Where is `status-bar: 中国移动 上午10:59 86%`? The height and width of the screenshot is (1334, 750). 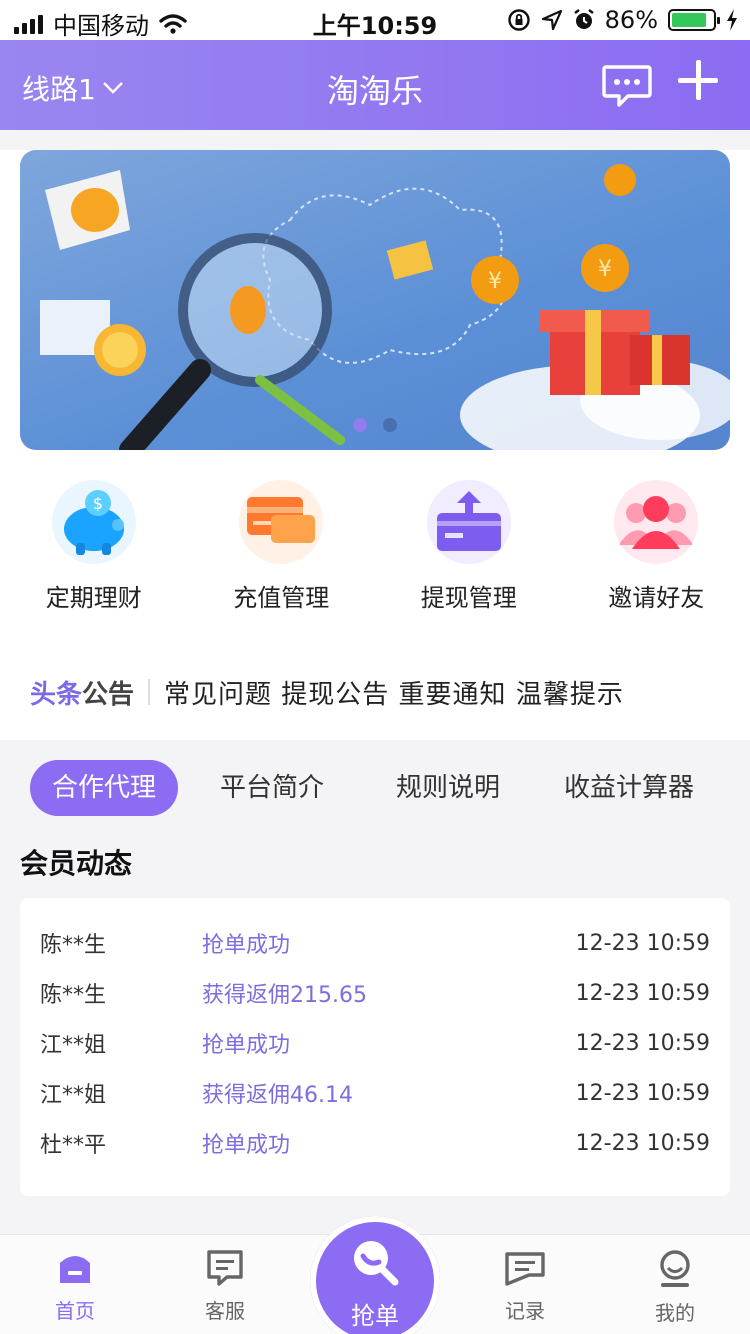 status-bar: 中国移动 上午10:59 86% is located at coordinates (375, 20).